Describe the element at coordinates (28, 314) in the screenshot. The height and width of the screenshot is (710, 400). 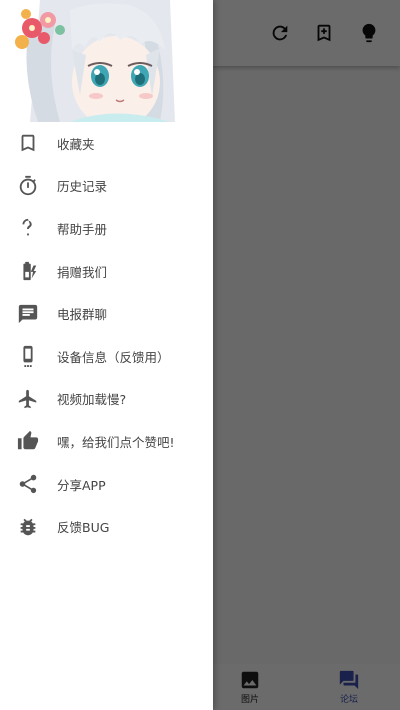
I see `message-icon` at that location.